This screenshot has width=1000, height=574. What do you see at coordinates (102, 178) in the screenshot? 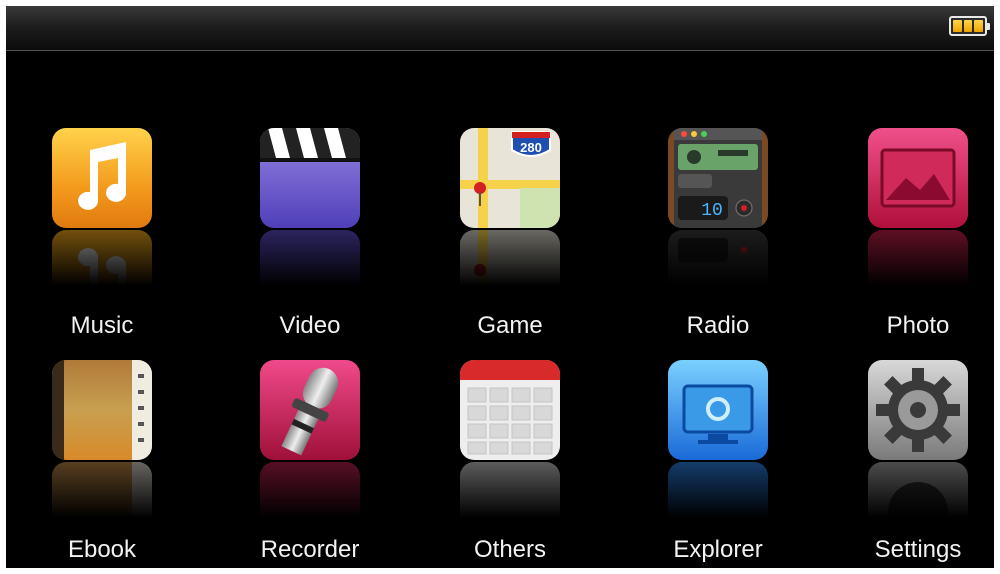
I see `music-note-icon` at bounding box center [102, 178].